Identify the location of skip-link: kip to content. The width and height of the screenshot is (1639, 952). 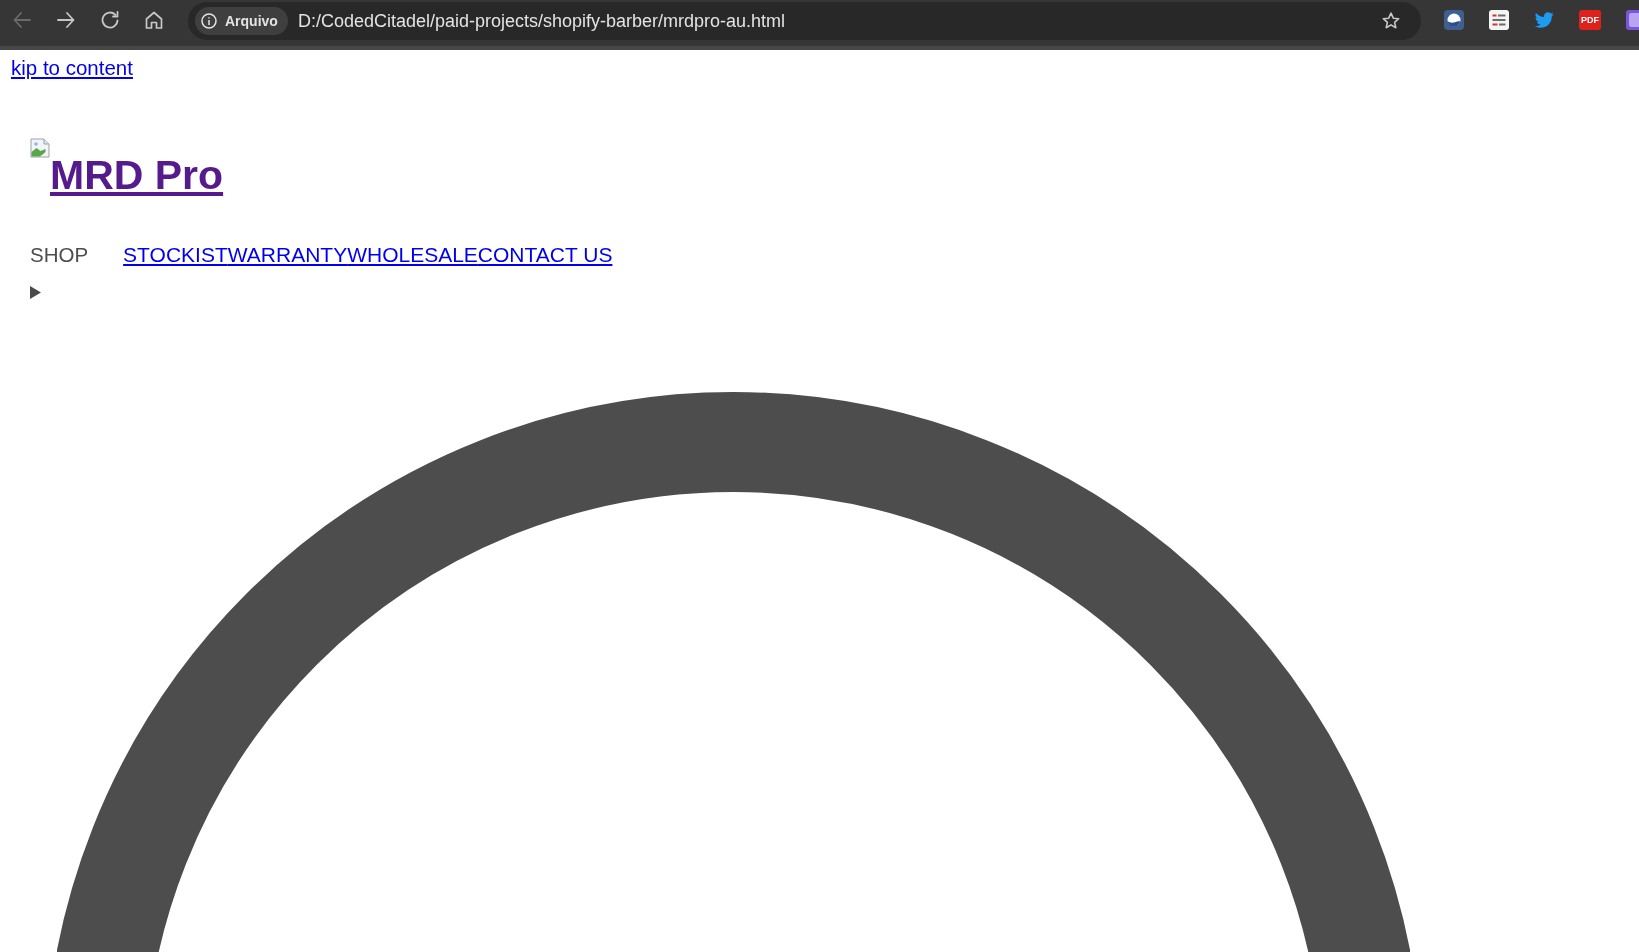
(72, 67).